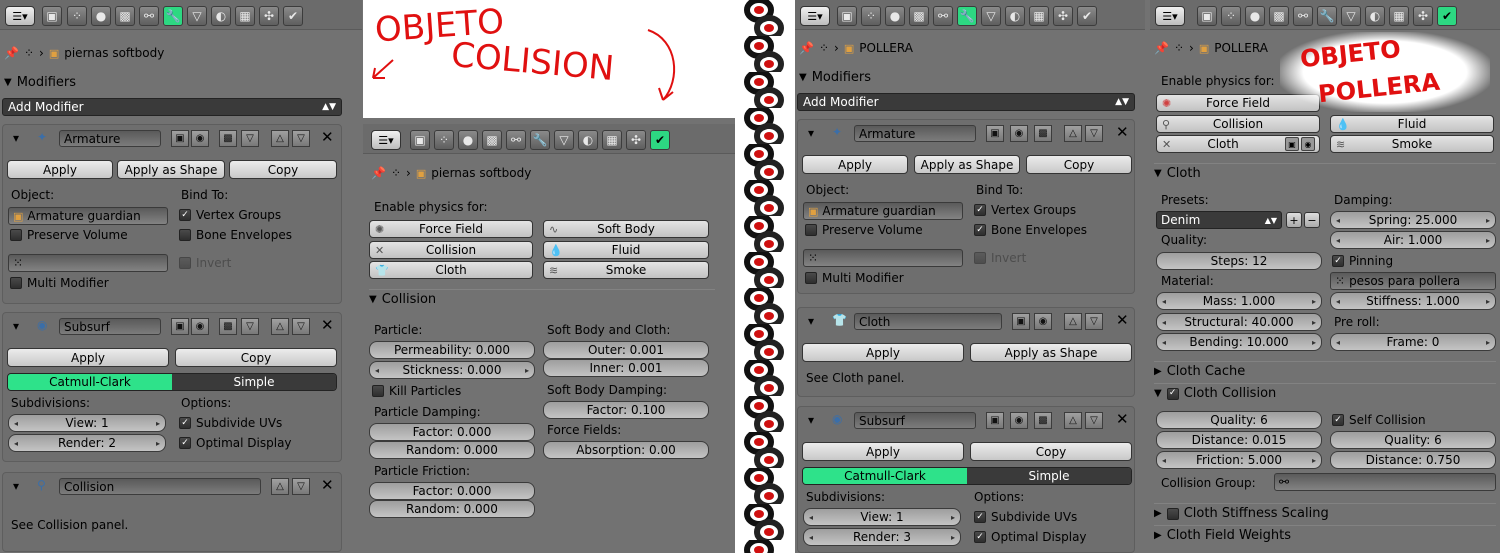 This screenshot has height=553, width=1500. Describe the element at coordinates (160, 486) in the screenshot. I see `collision-name-field: Collision` at that location.